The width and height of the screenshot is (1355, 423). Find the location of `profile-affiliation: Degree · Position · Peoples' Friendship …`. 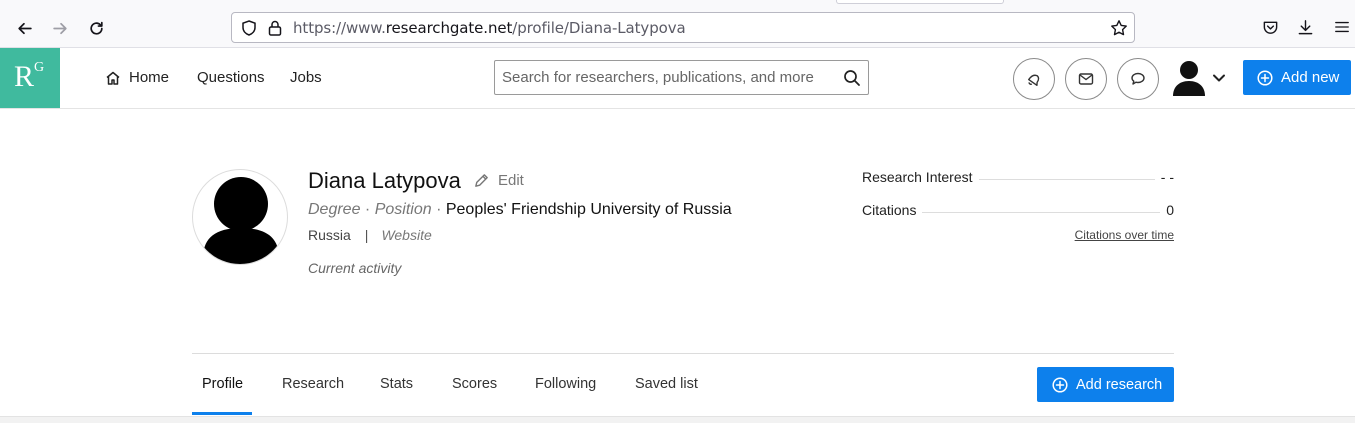

profile-affiliation: Degree · Position · Peoples' Friendship … is located at coordinates (520, 209).